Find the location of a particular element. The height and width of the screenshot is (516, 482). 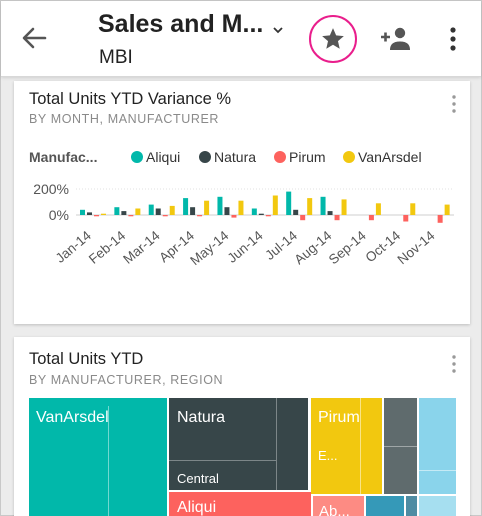

title-dropdown-toggle is located at coordinates (278, 30).